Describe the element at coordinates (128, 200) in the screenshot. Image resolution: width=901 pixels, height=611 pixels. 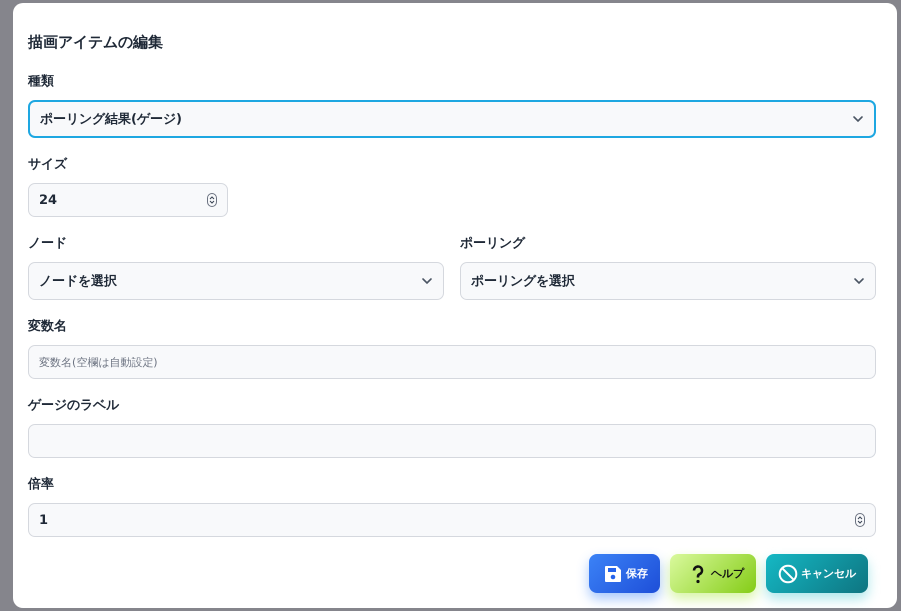
I see `number-field: 24` at that location.